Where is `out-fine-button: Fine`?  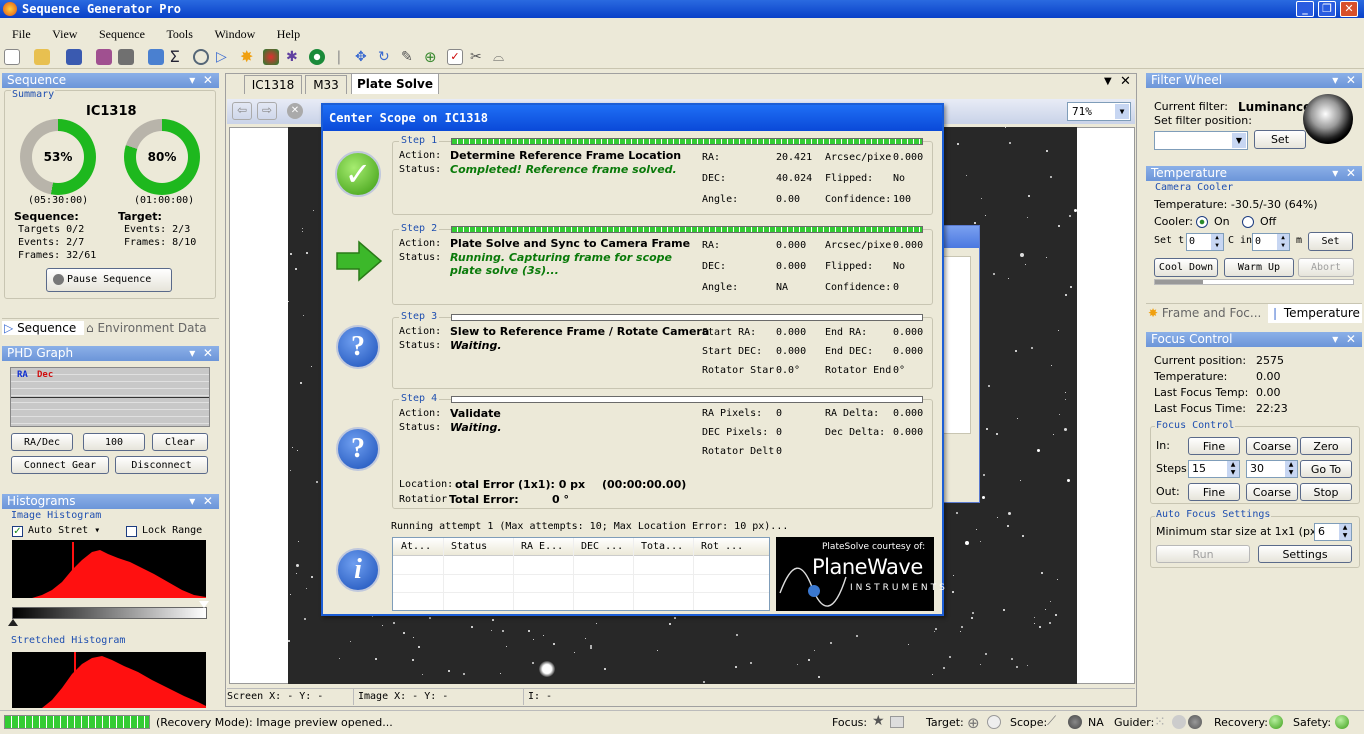
out-fine-button: Fine is located at coordinates (1214, 492).